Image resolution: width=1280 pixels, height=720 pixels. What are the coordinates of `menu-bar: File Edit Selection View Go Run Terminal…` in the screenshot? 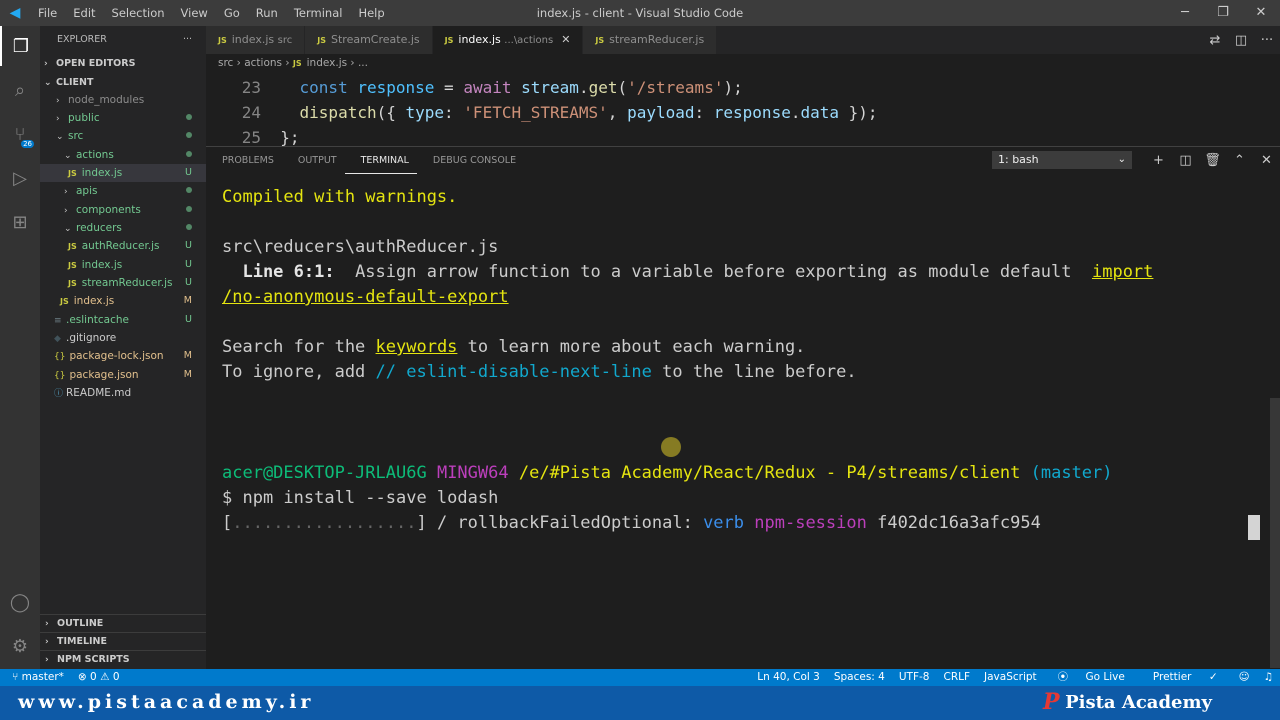 It's located at (211, 13).